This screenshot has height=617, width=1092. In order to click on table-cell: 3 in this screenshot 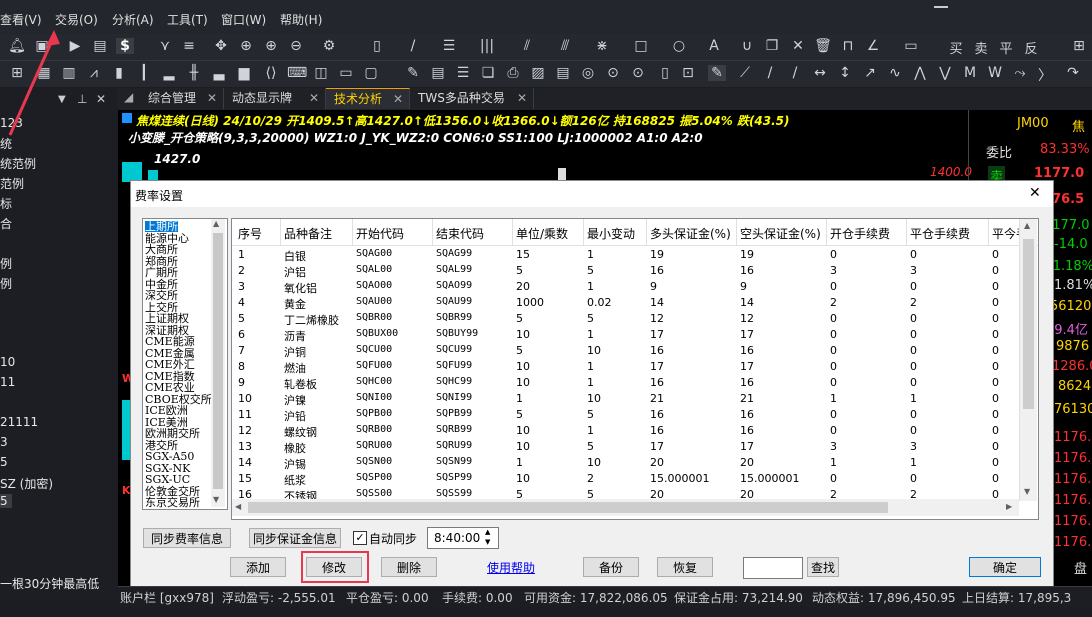, I will do `click(913, 270)`.